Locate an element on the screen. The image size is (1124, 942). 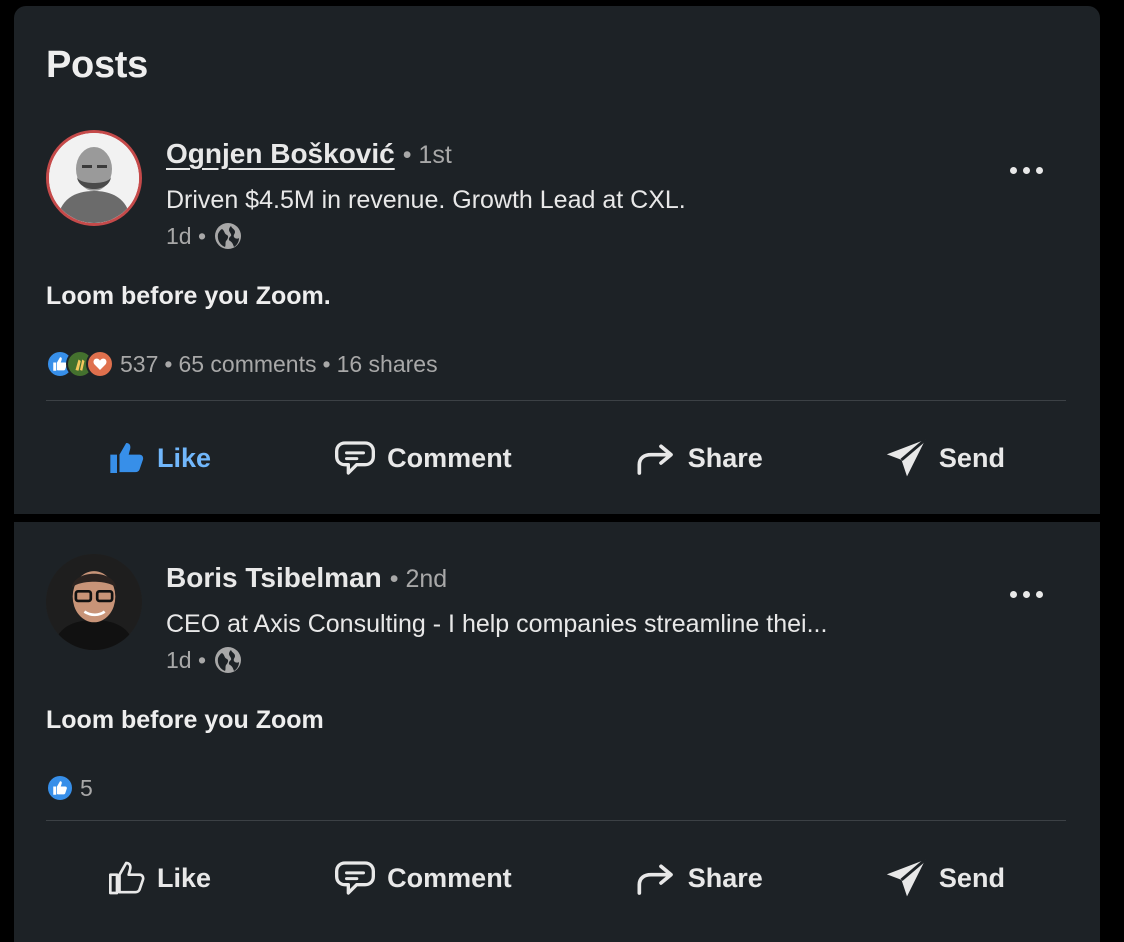
reaction-count: 5 is located at coordinates (86, 787).